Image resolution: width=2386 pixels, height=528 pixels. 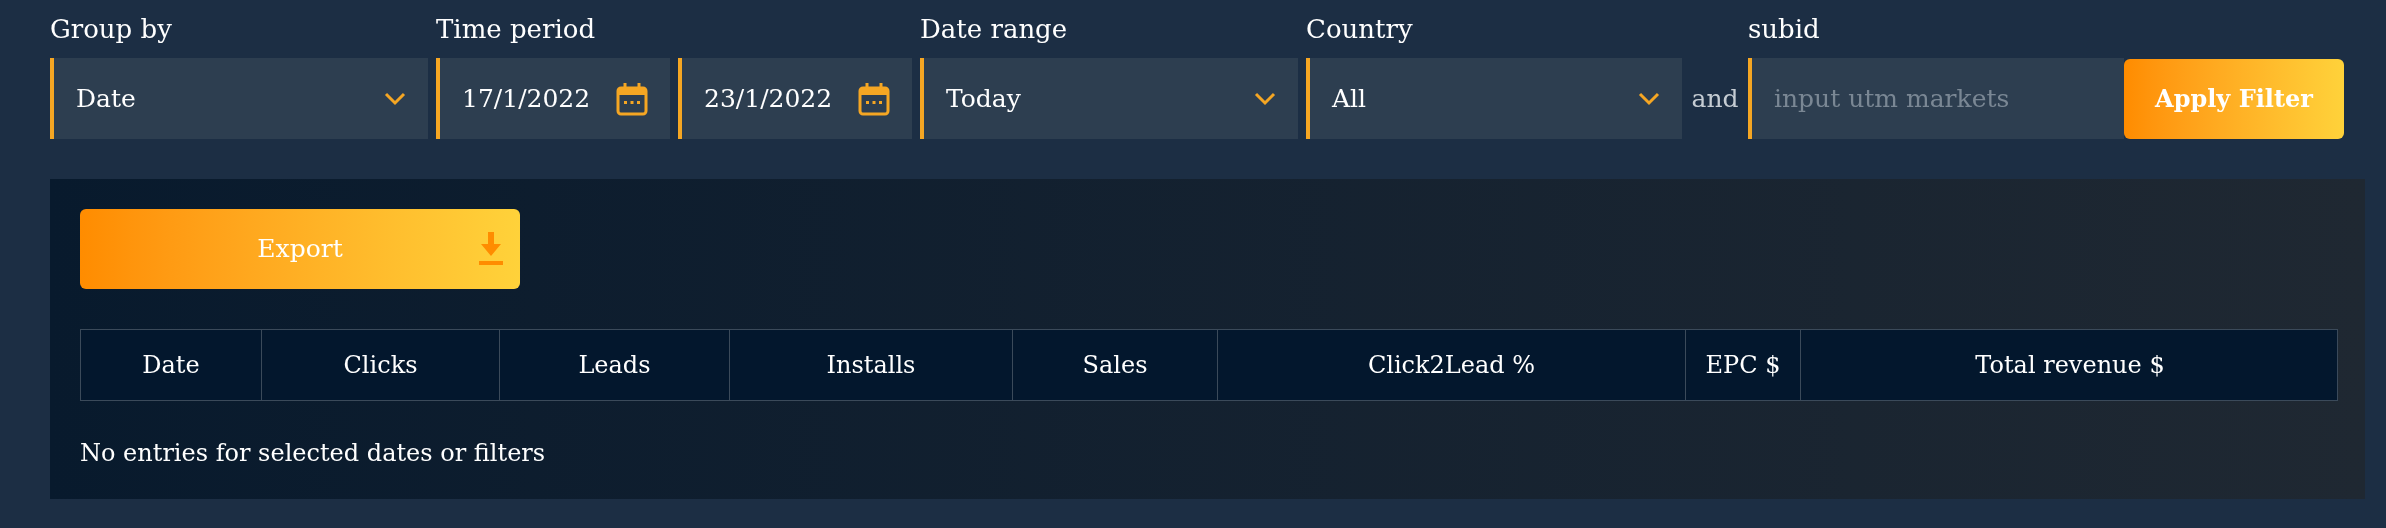 I want to click on column-header: Sales, so click(x=1115, y=365).